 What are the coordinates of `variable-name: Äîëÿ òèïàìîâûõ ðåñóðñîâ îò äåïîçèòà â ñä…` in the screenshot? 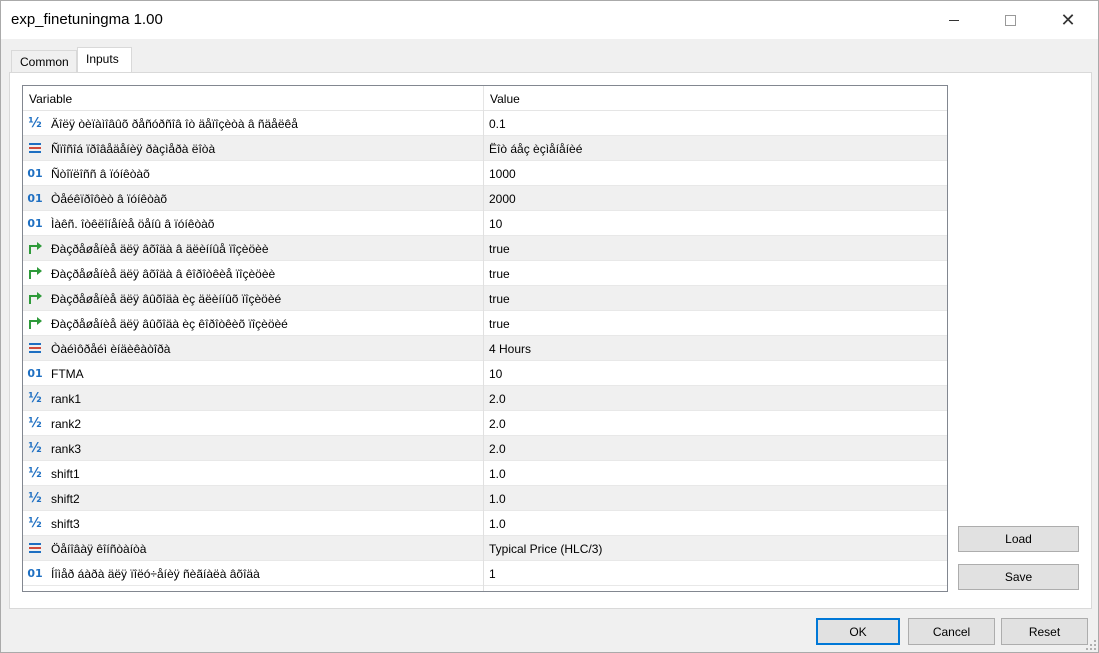 It's located at (174, 124).